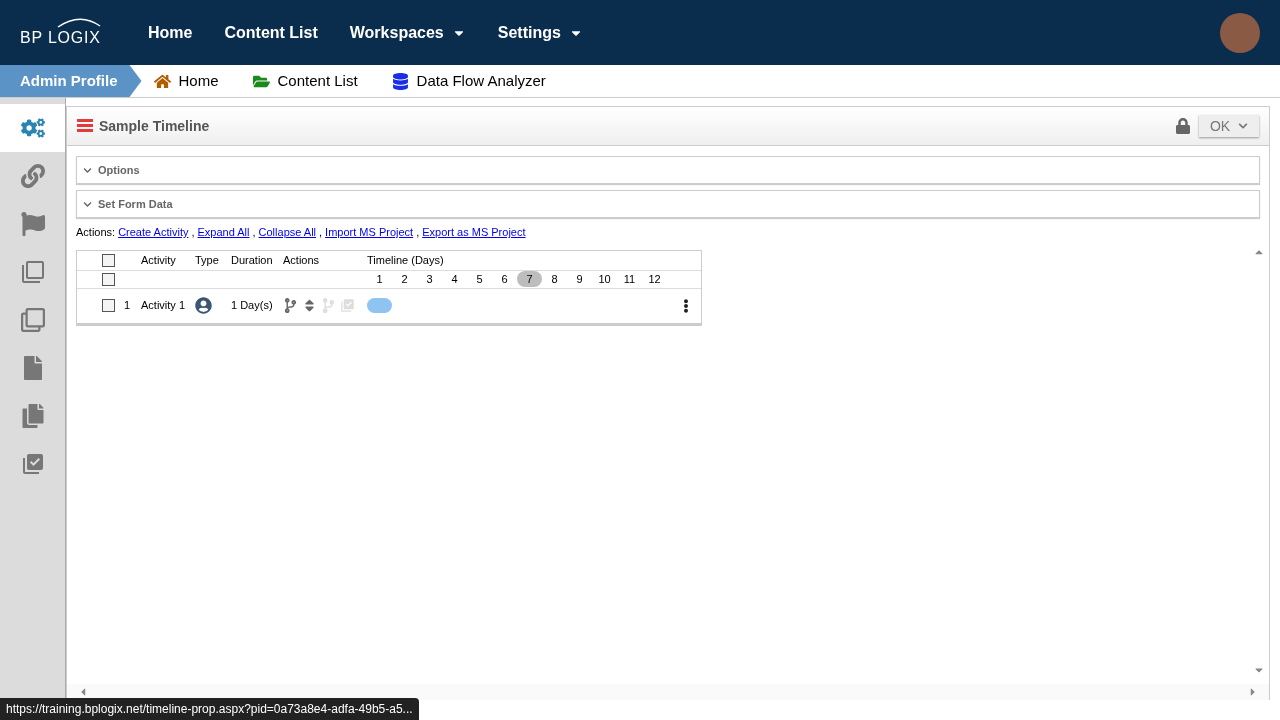 This screenshot has height=720, width=1280. Describe the element at coordinates (170, 32) in the screenshot. I see `nav-item: Home` at that location.